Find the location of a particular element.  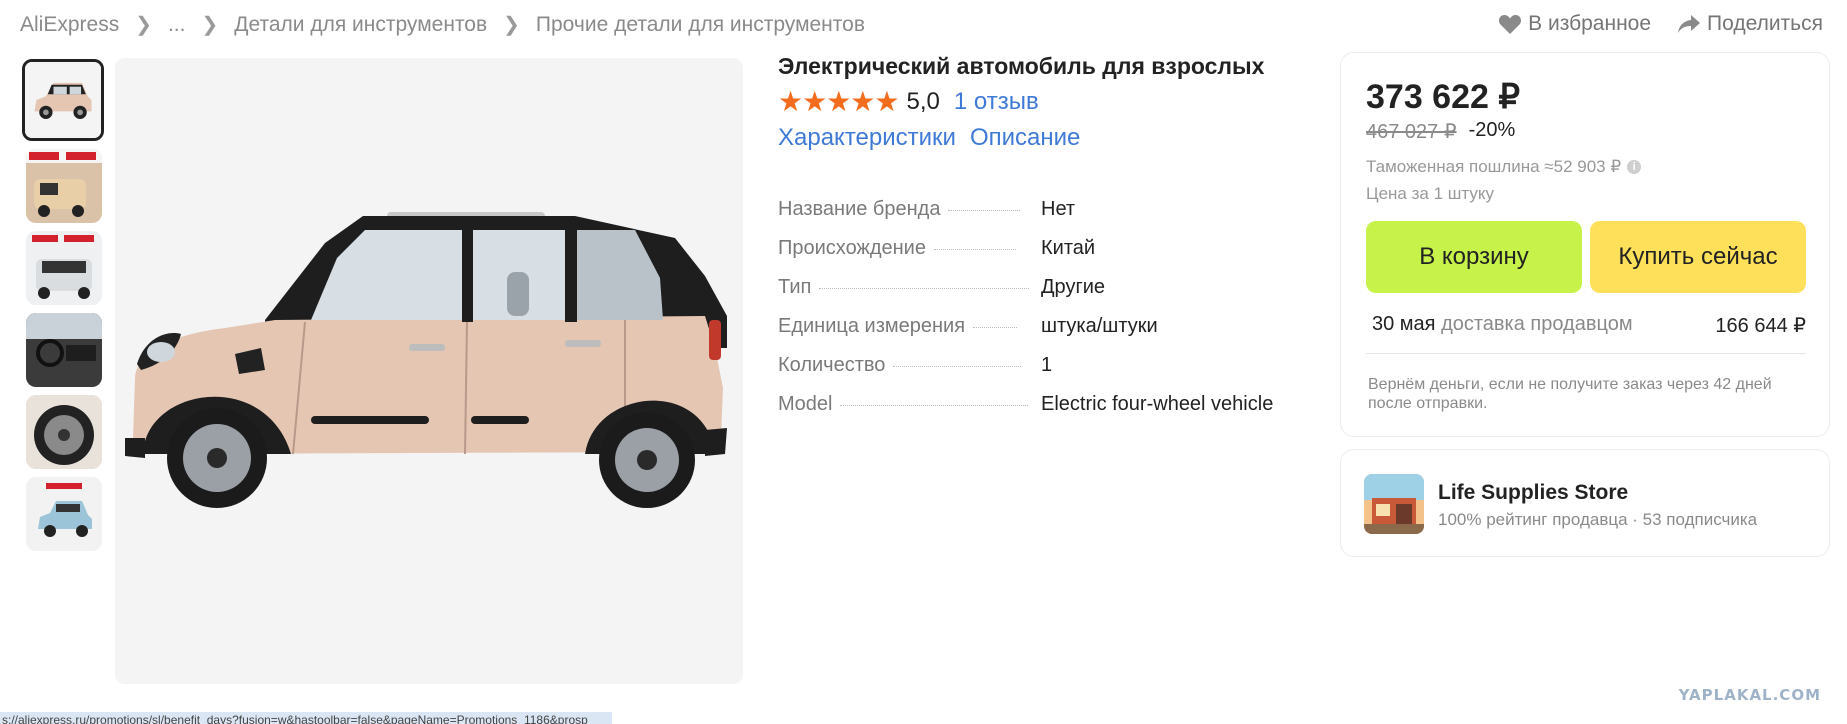

breadcrumb-subcategory-link: Прочие детали для инструментов is located at coordinates (700, 25).